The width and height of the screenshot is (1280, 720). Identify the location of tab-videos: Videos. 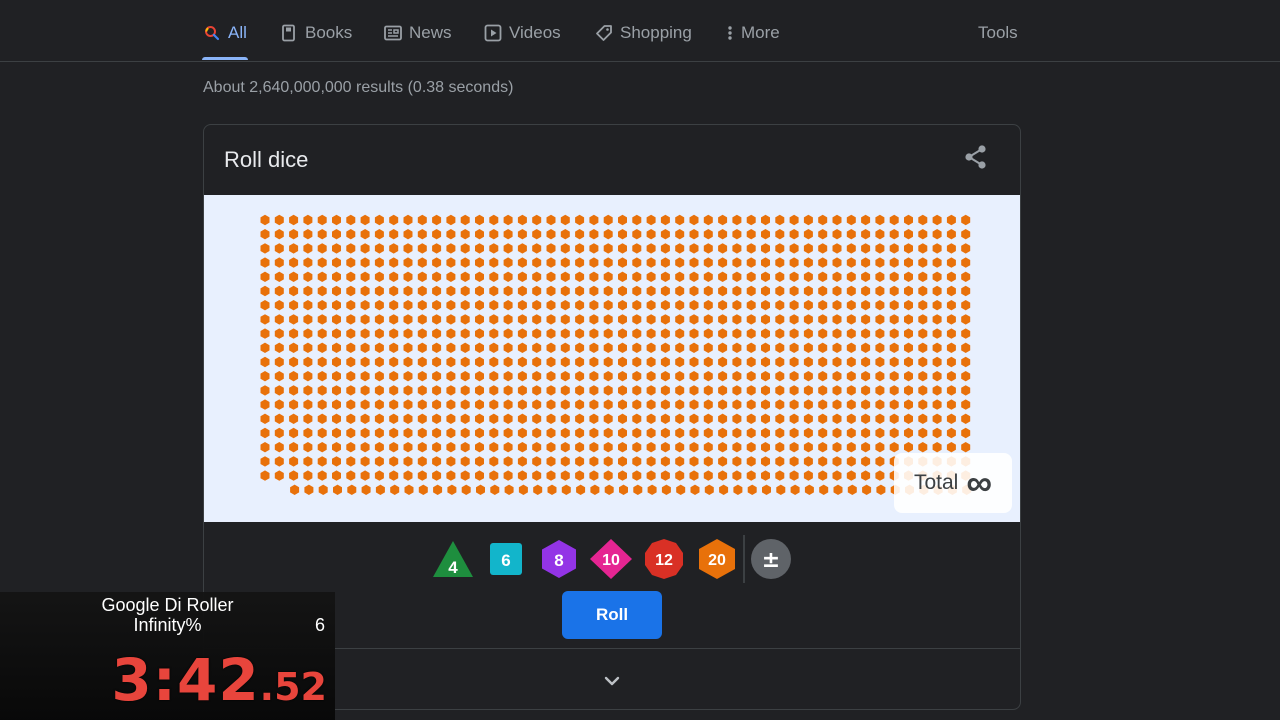
(522, 33).